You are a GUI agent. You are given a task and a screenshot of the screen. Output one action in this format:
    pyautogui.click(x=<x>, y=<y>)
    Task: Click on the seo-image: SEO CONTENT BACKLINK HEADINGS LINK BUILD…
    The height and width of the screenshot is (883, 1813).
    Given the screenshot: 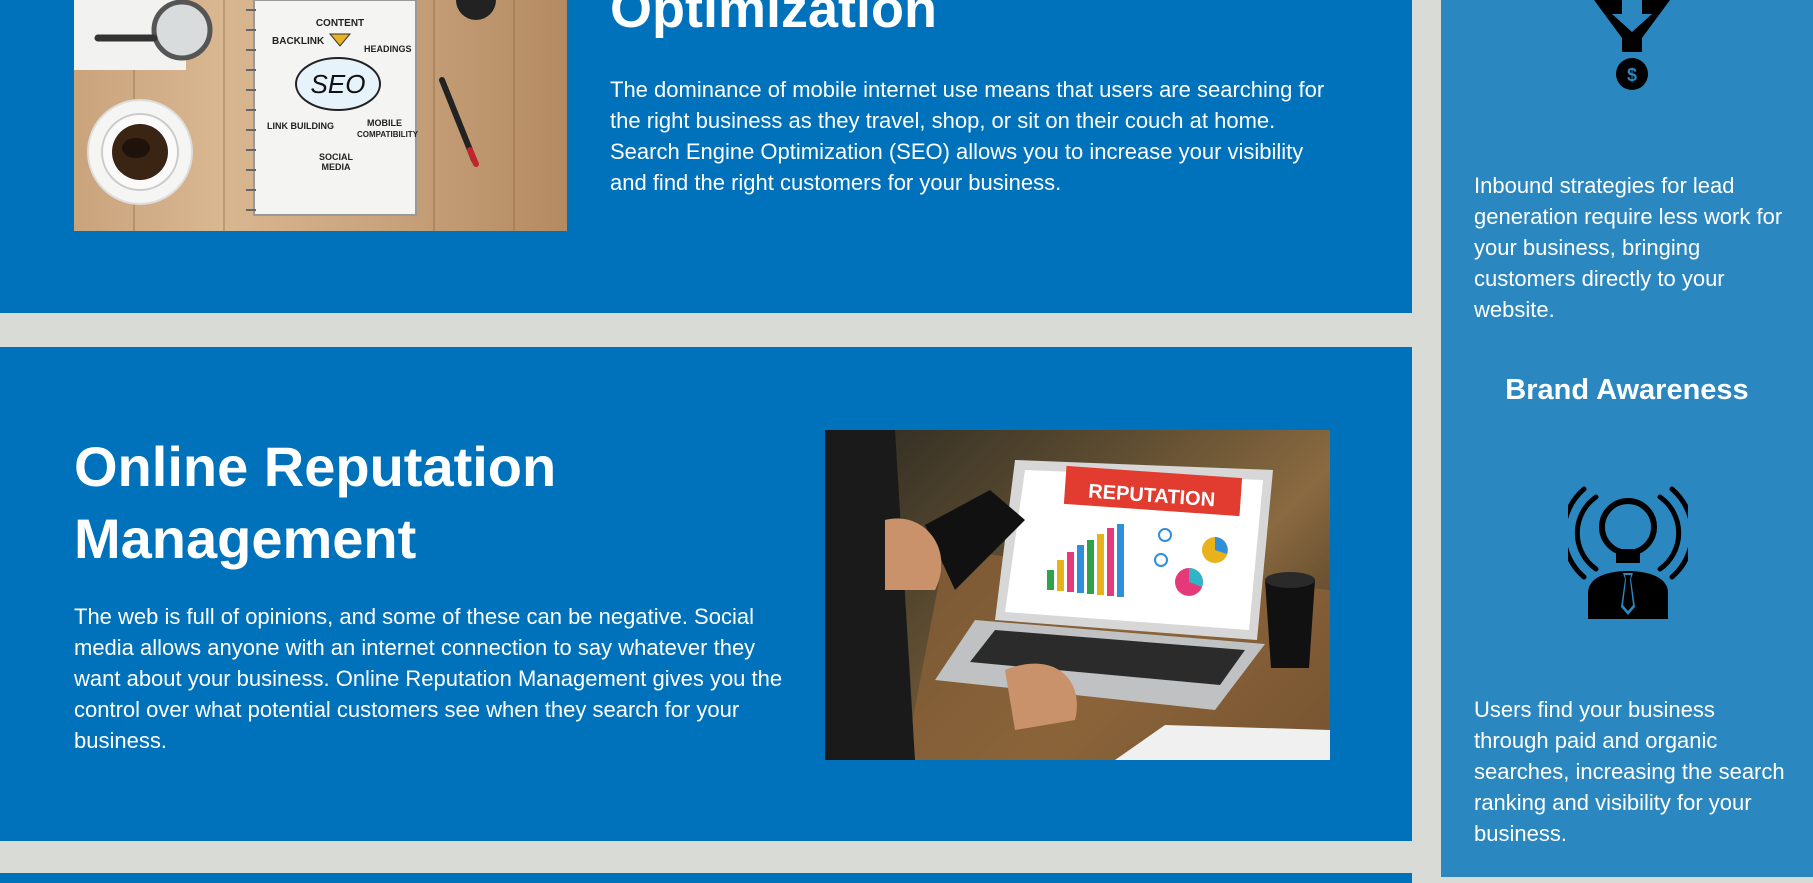 What is the action you would take?
    pyautogui.click(x=320, y=115)
    